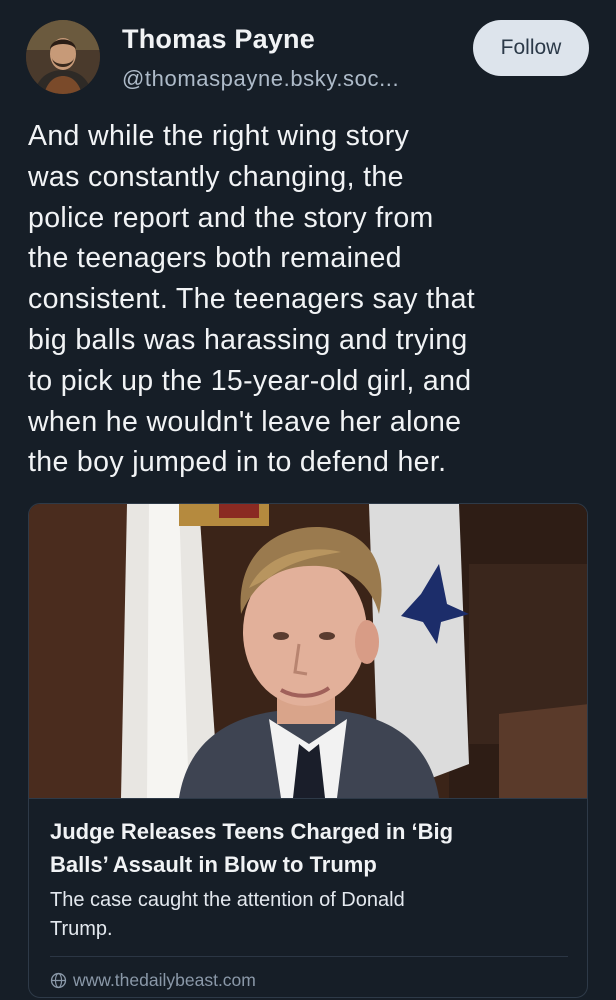 The image size is (616, 1000). What do you see at coordinates (58, 980) in the screenshot?
I see `globe-icon` at bounding box center [58, 980].